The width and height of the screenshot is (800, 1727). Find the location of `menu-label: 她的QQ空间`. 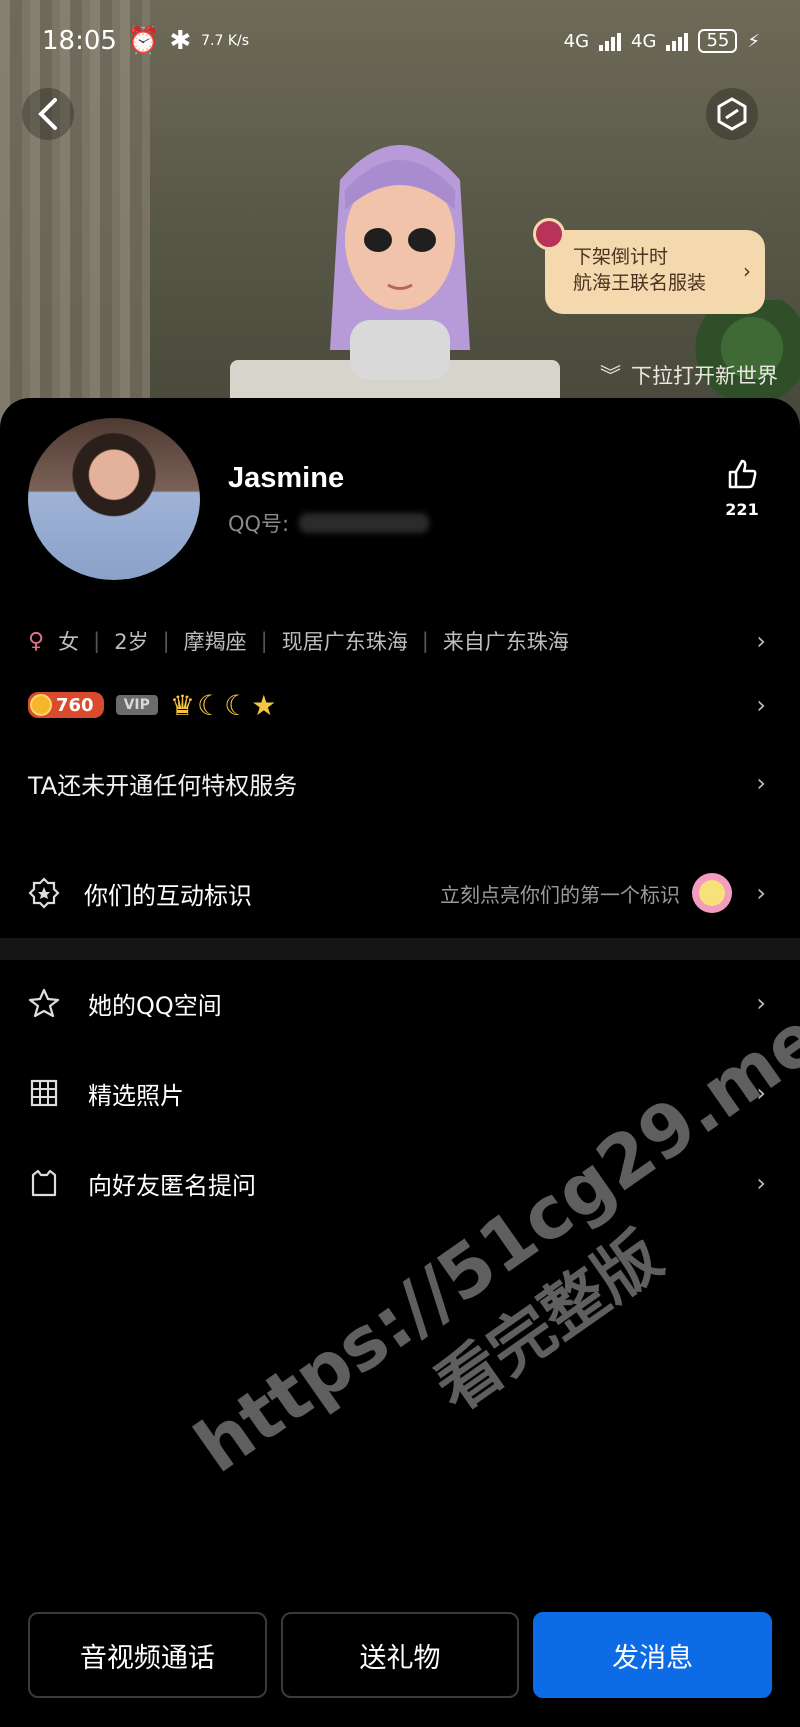

menu-label: 她的QQ空间 is located at coordinates (155, 1005).